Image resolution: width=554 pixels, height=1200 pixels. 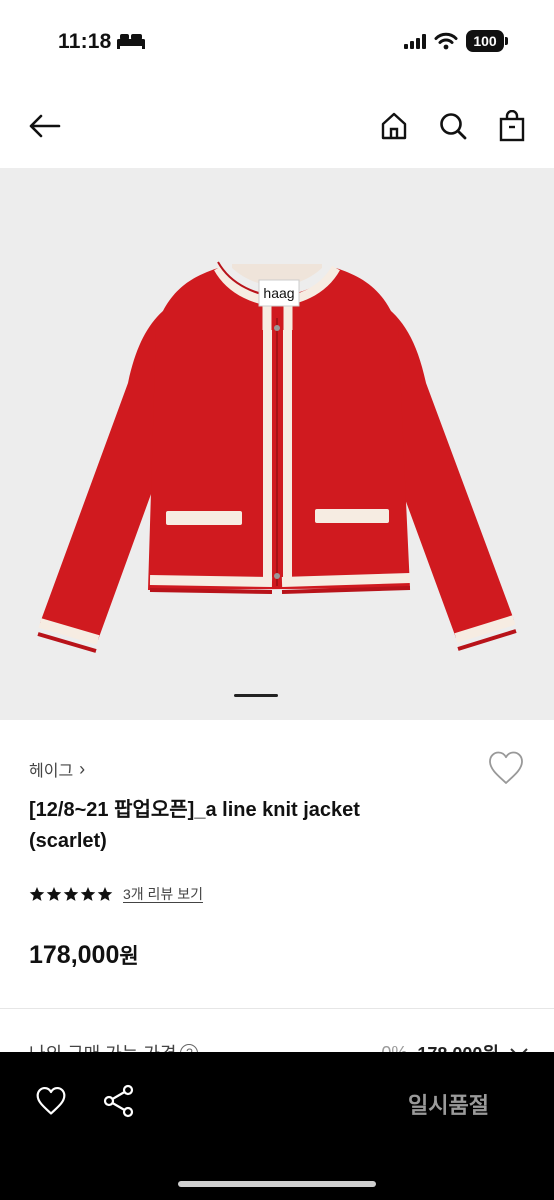 I want to click on search-icon, so click(x=453, y=126).